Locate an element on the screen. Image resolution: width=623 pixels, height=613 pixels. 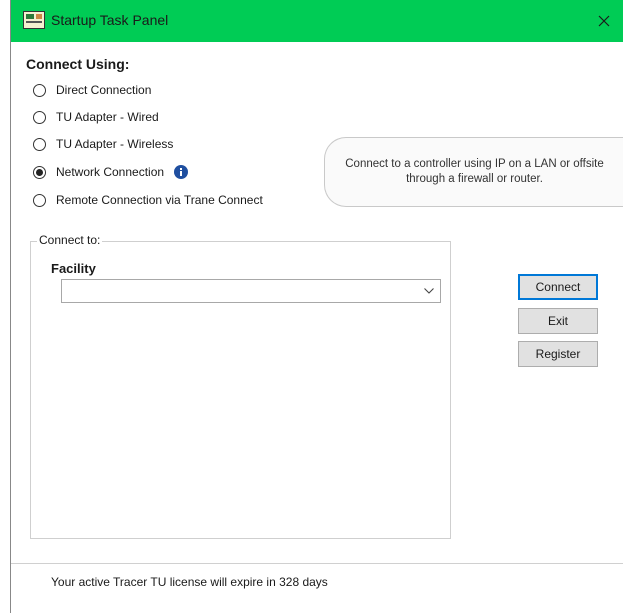
info-icon is located at coordinates (181, 172).